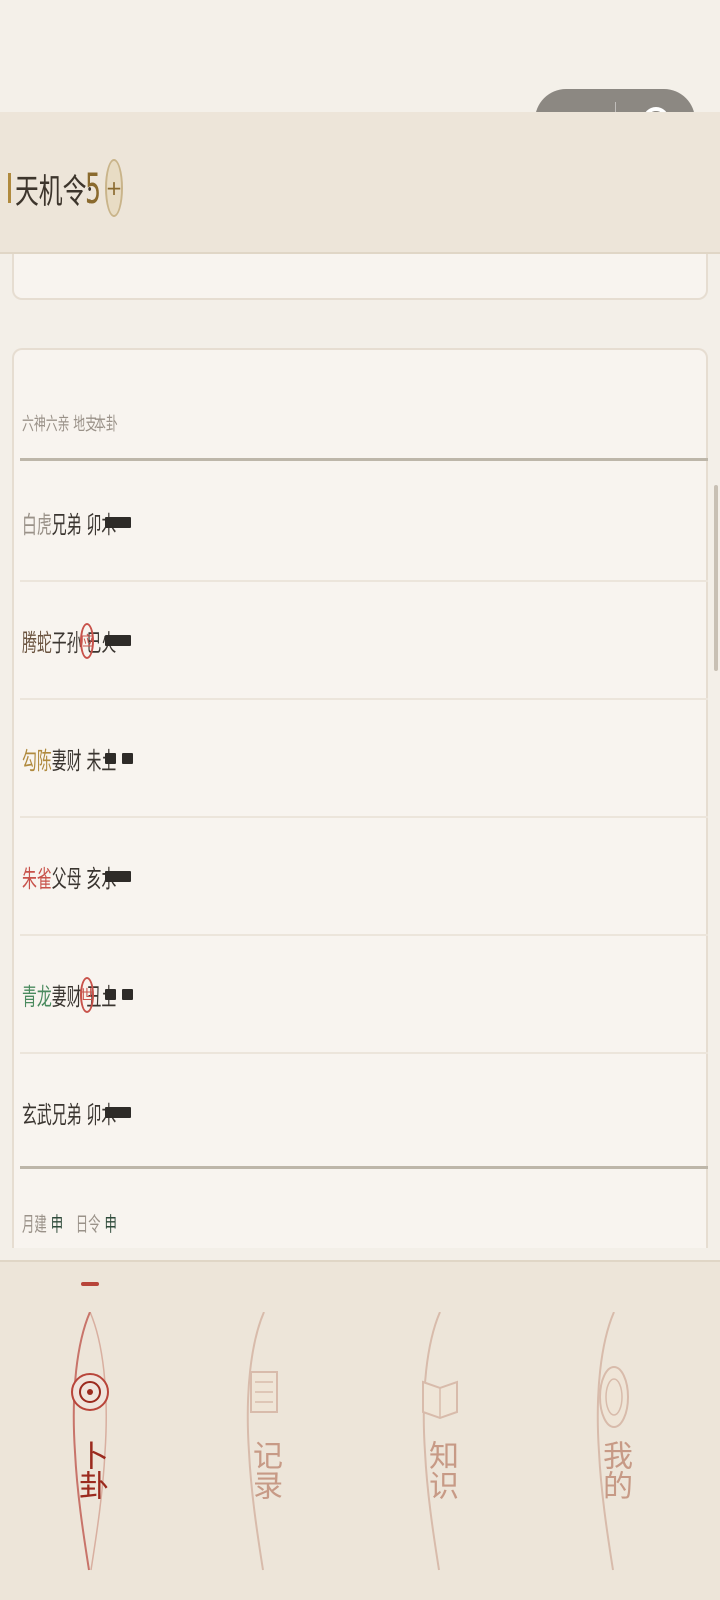 The height and width of the screenshot is (1600, 720). Describe the element at coordinates (364, 1113) in the screenshot. I see `hexagram-line-row: 玄武 兄弟 卯木` at that location.